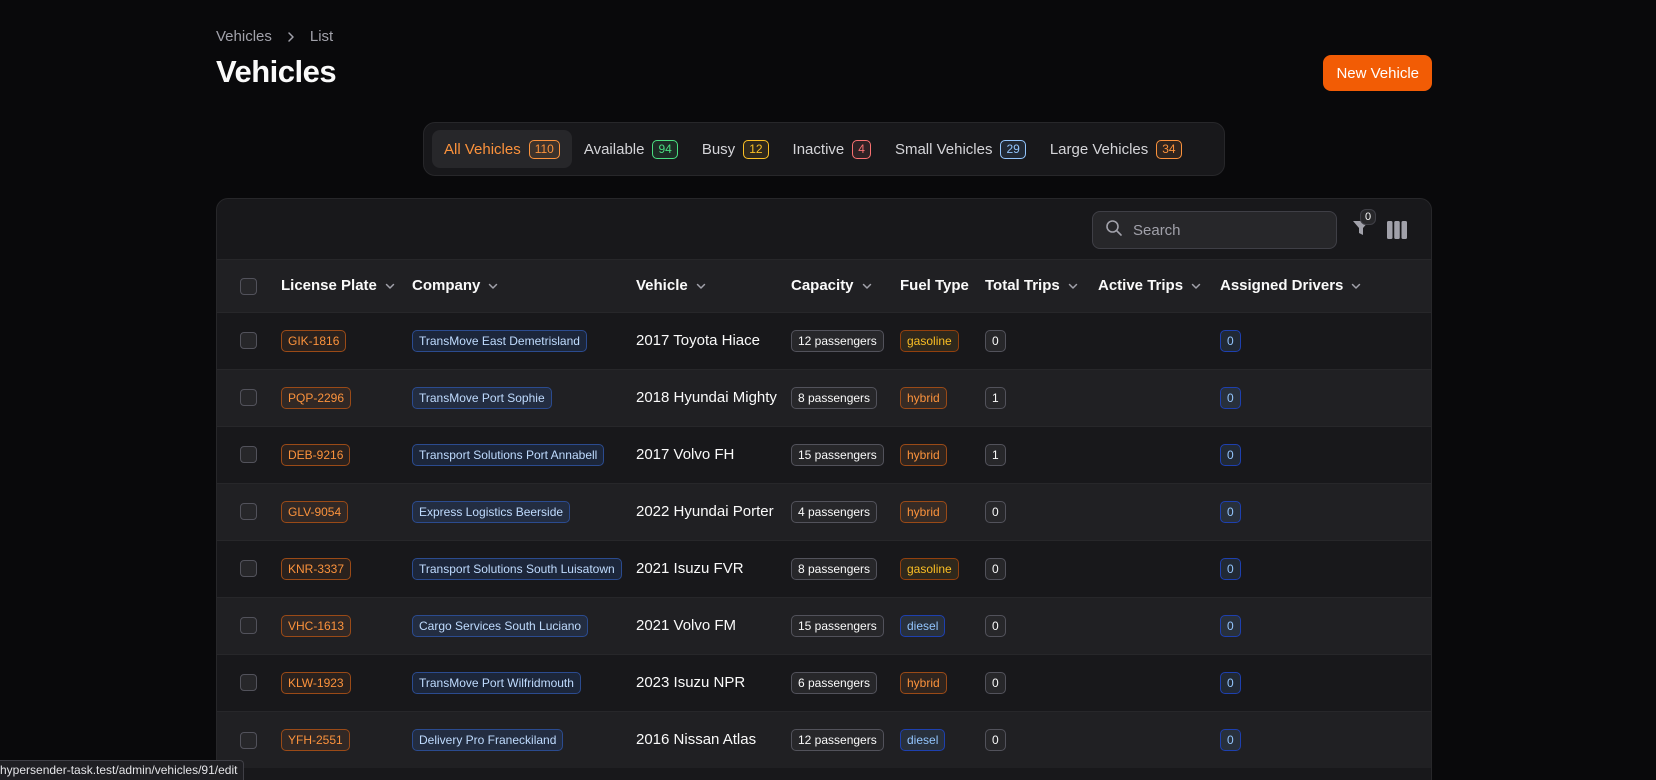 This screenshot has width=1656, height=780. Describe the element at coordinates (706, 397) in the screenshot. I see `vehicle-name: 2018 Hyundai Mighty` at that location.